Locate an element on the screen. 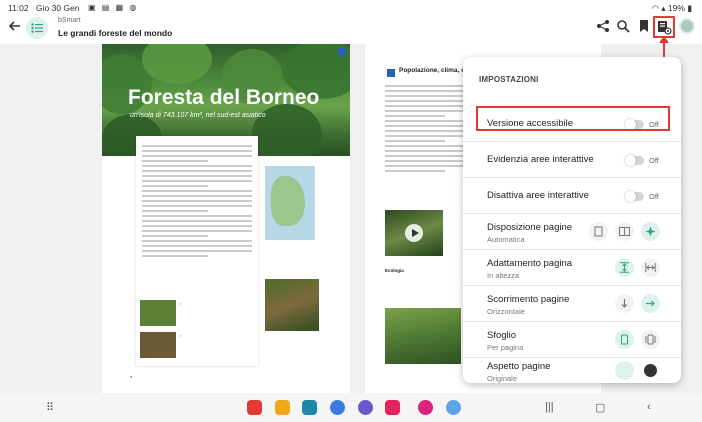 The image size is (702, 422). play-icon is located at coordinates (414, 233).